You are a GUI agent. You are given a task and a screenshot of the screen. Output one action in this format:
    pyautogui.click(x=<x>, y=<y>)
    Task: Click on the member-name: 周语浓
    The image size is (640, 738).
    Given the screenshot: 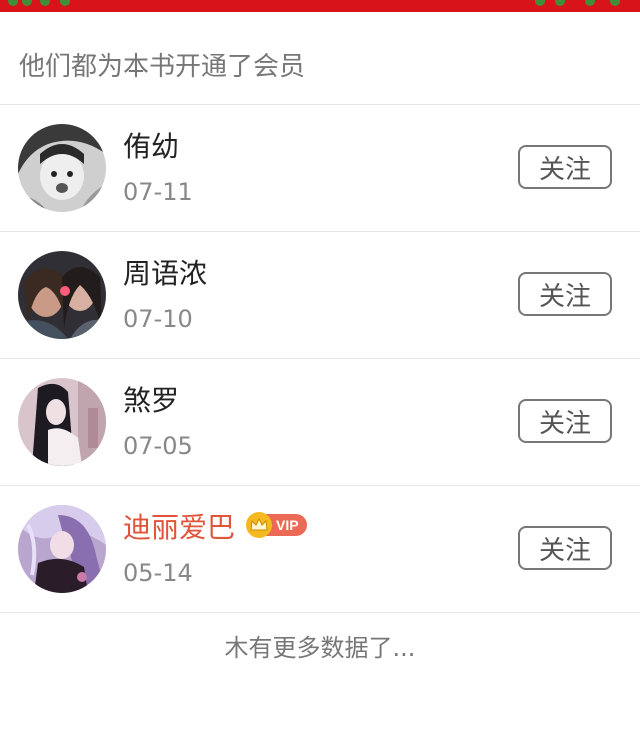 What is the action you would take?
    pyautogui.click(x=165, y=274)
    